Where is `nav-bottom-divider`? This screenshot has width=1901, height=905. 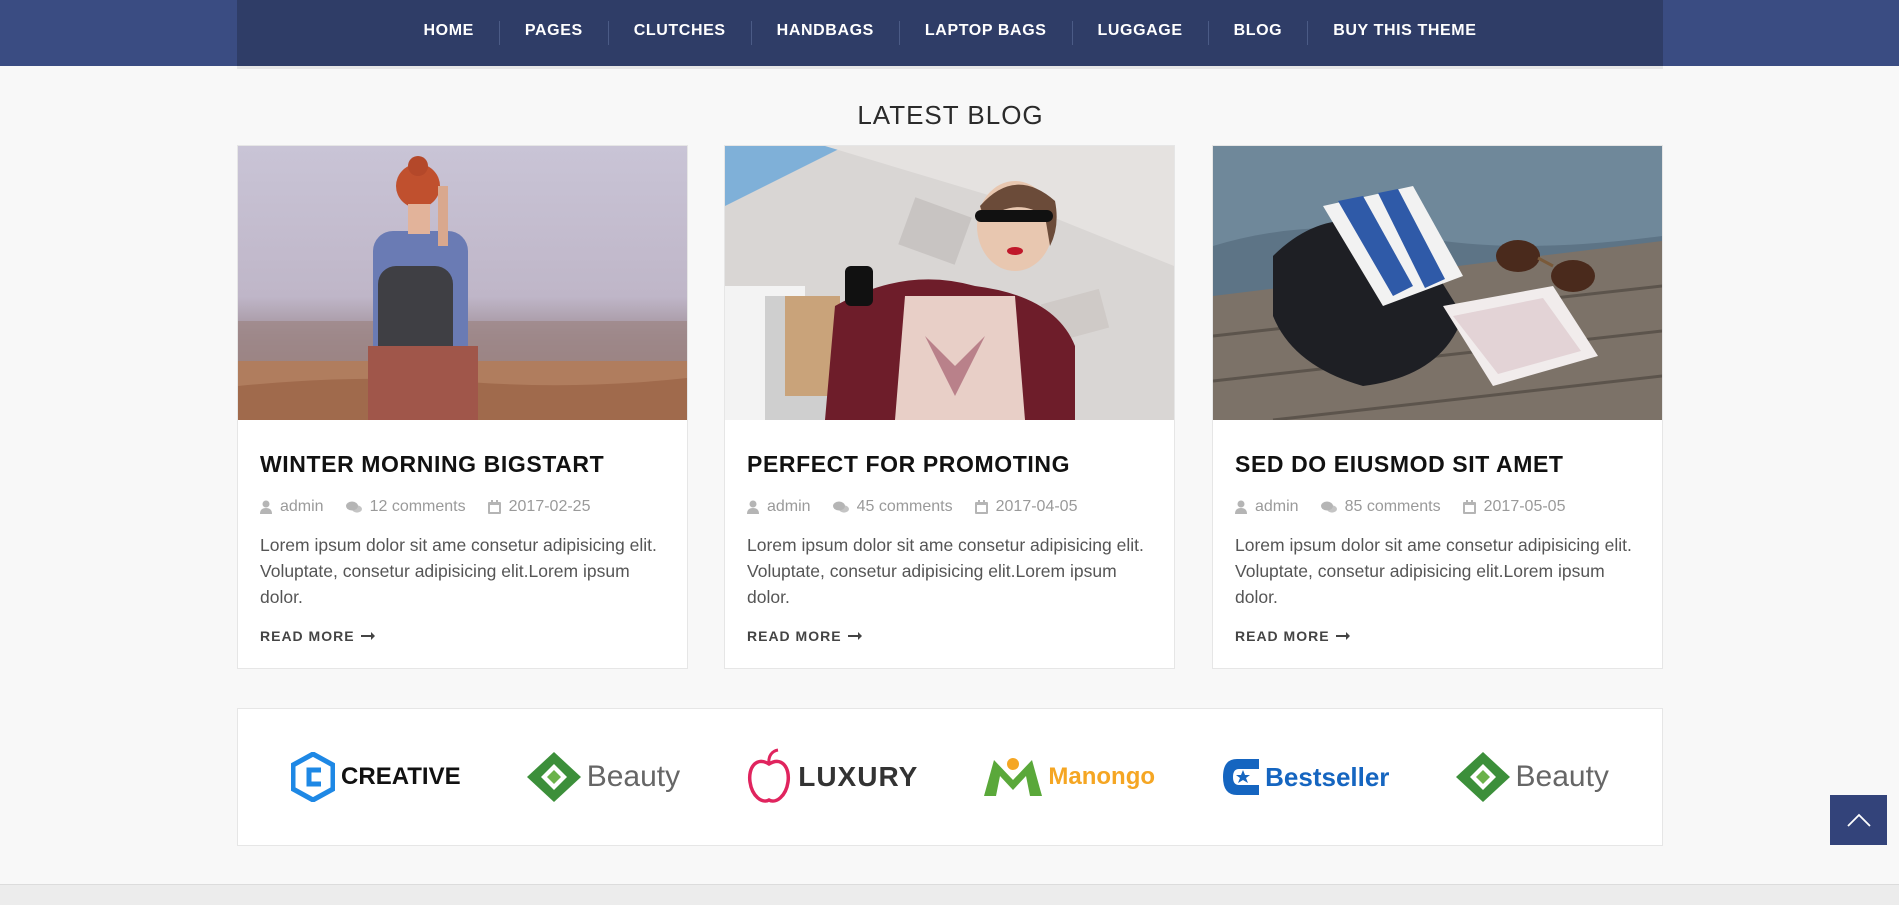 nav-bottom-divider is located at coordinates (950, 67).